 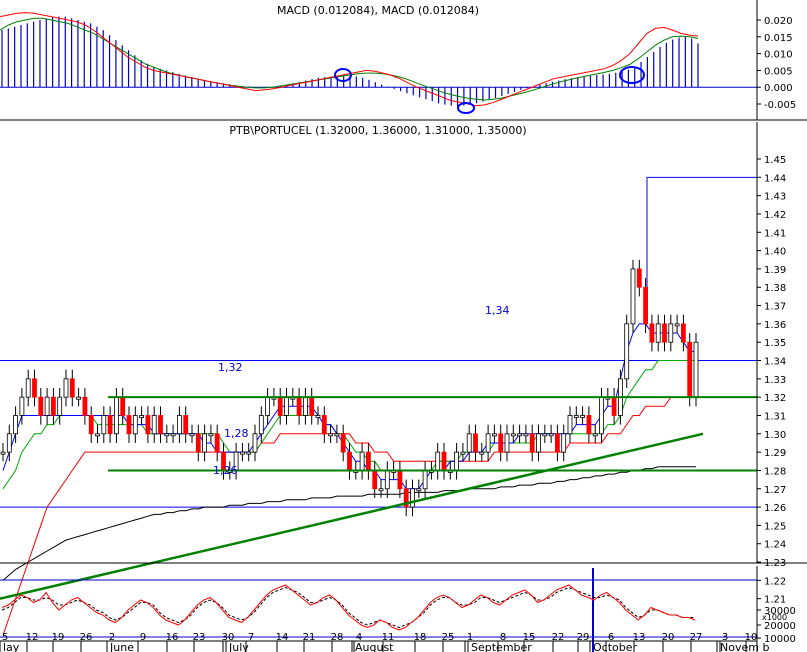 I want to click on macd-tick-label: 0.015, so click(x=778, y=38).